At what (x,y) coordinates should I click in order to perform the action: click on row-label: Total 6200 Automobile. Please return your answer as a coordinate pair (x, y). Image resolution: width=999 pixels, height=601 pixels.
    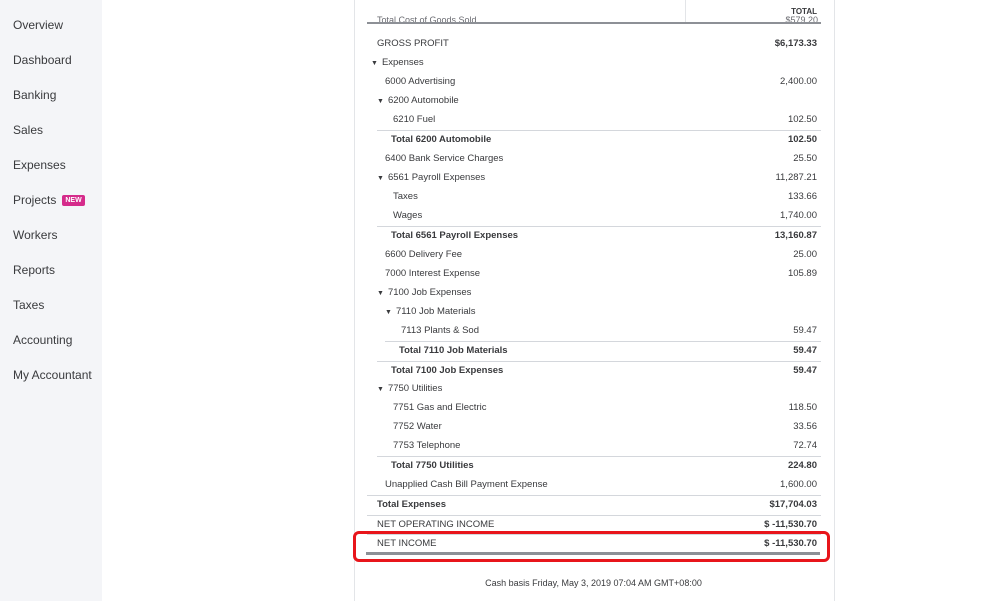
    Looking at the image, I should click on (441, 139).